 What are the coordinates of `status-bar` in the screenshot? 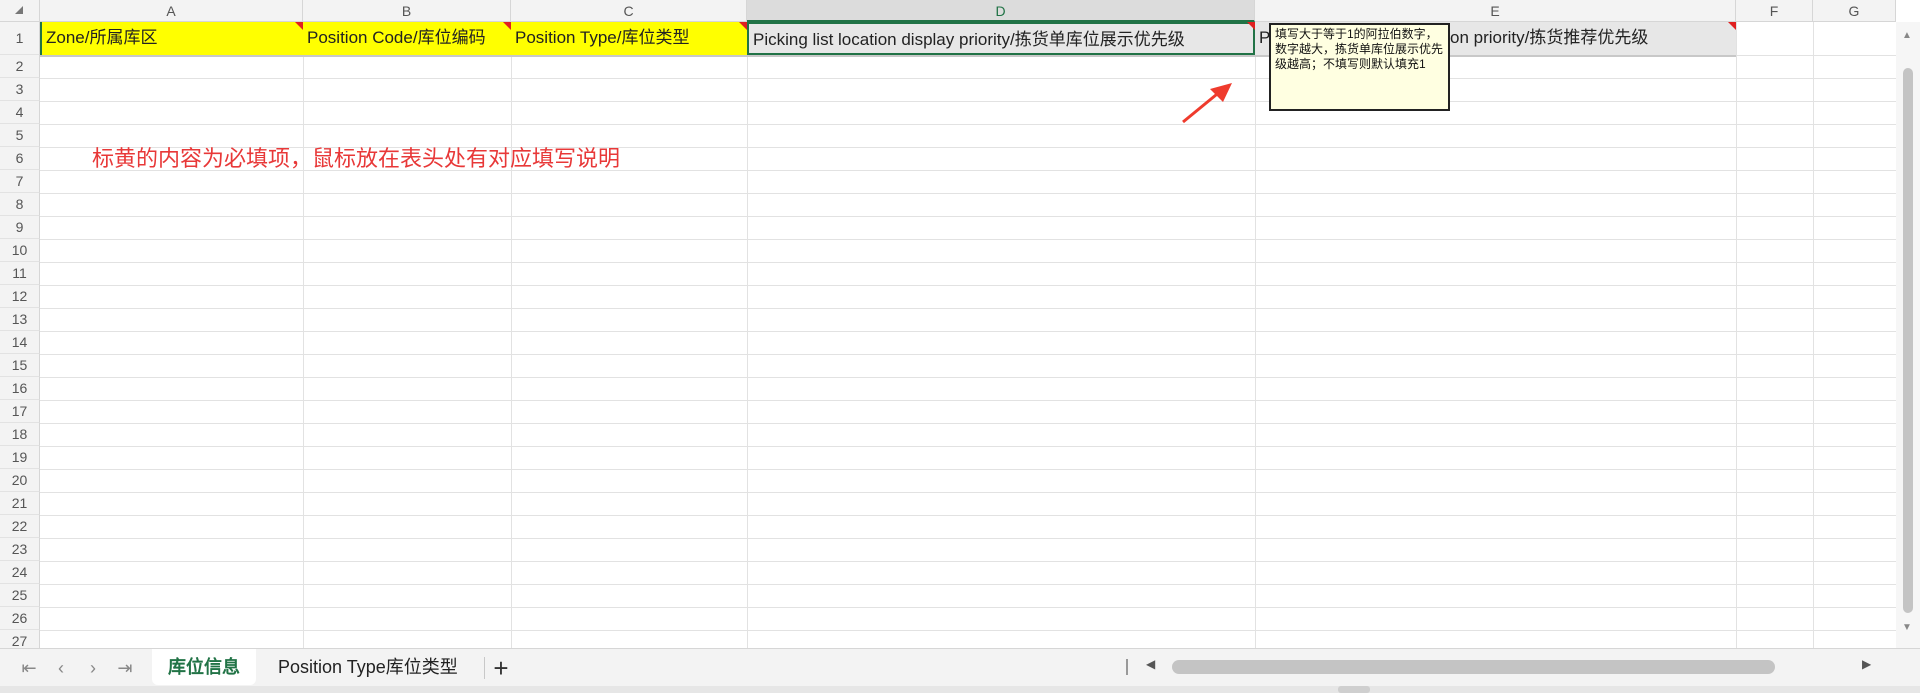 It's located at (960, 689).